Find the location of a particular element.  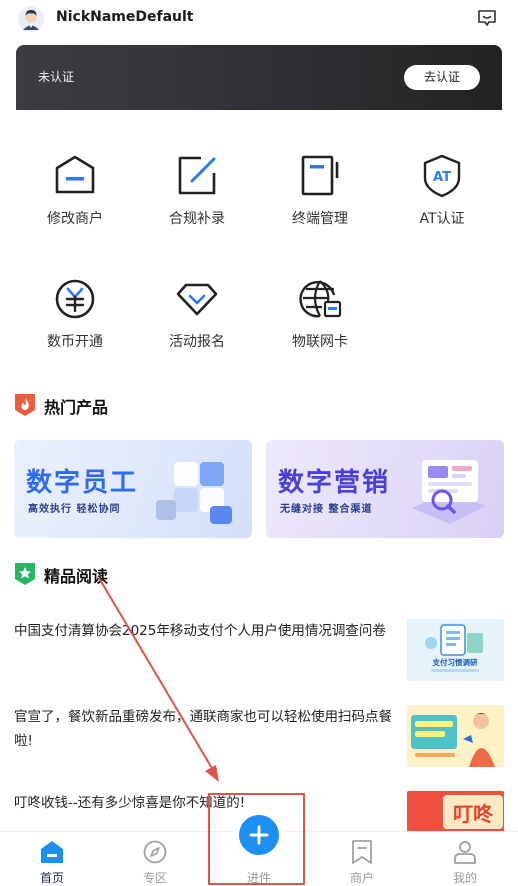

top-header: NickNameDefault is located at coordinates (259, 19).